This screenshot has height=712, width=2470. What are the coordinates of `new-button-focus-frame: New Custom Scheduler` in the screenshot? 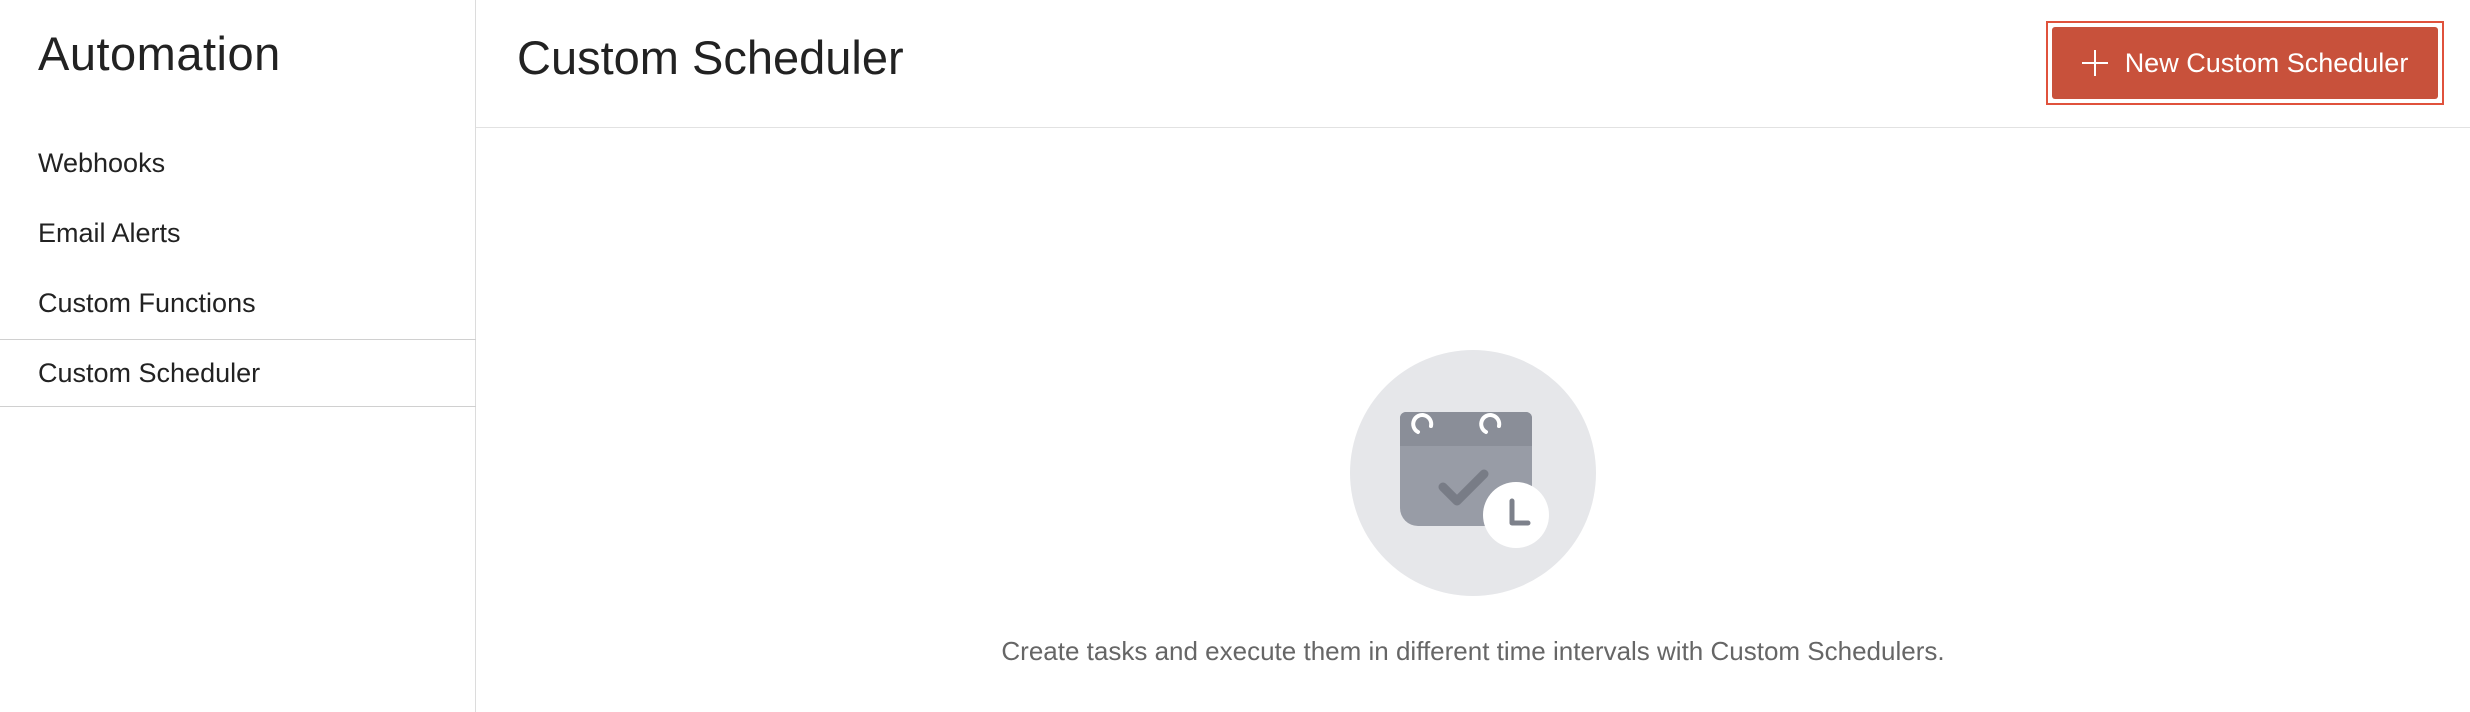 It's located at (2245, 63).